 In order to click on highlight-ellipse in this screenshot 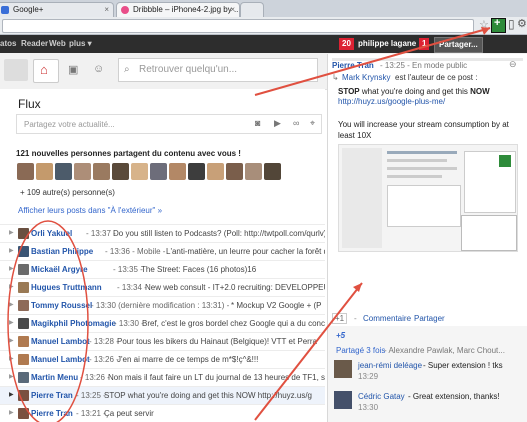, I will do `click(48, 321)`.